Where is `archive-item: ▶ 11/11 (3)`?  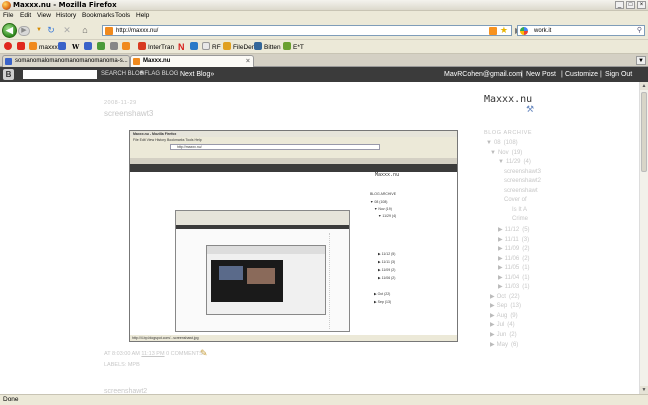
archive-item: ▶ 11/11 (3) is located at coordinates (513, 239).